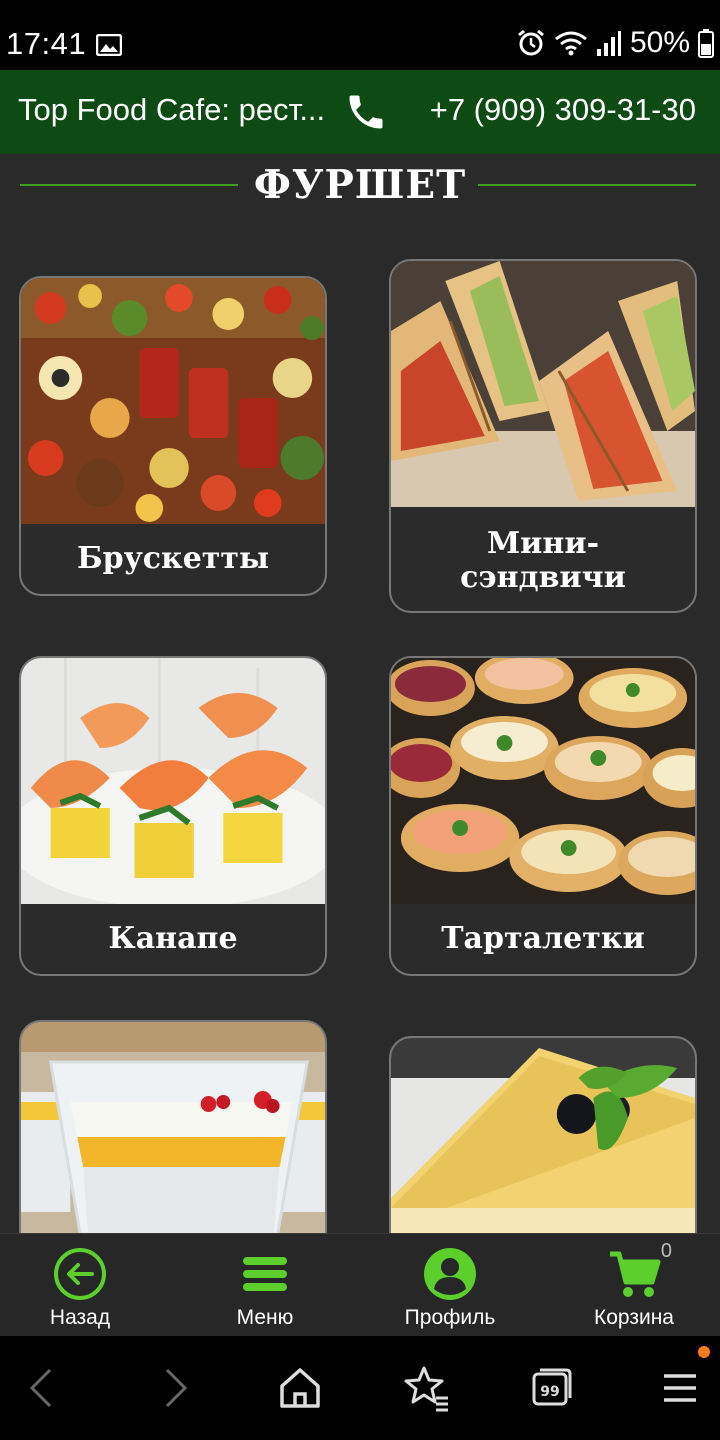 This screenshot has height=1440, width=720. What do you see at coordinates (706, 43) in the screenshot?
I see `battery-icon` at bounding box center [706, 43].